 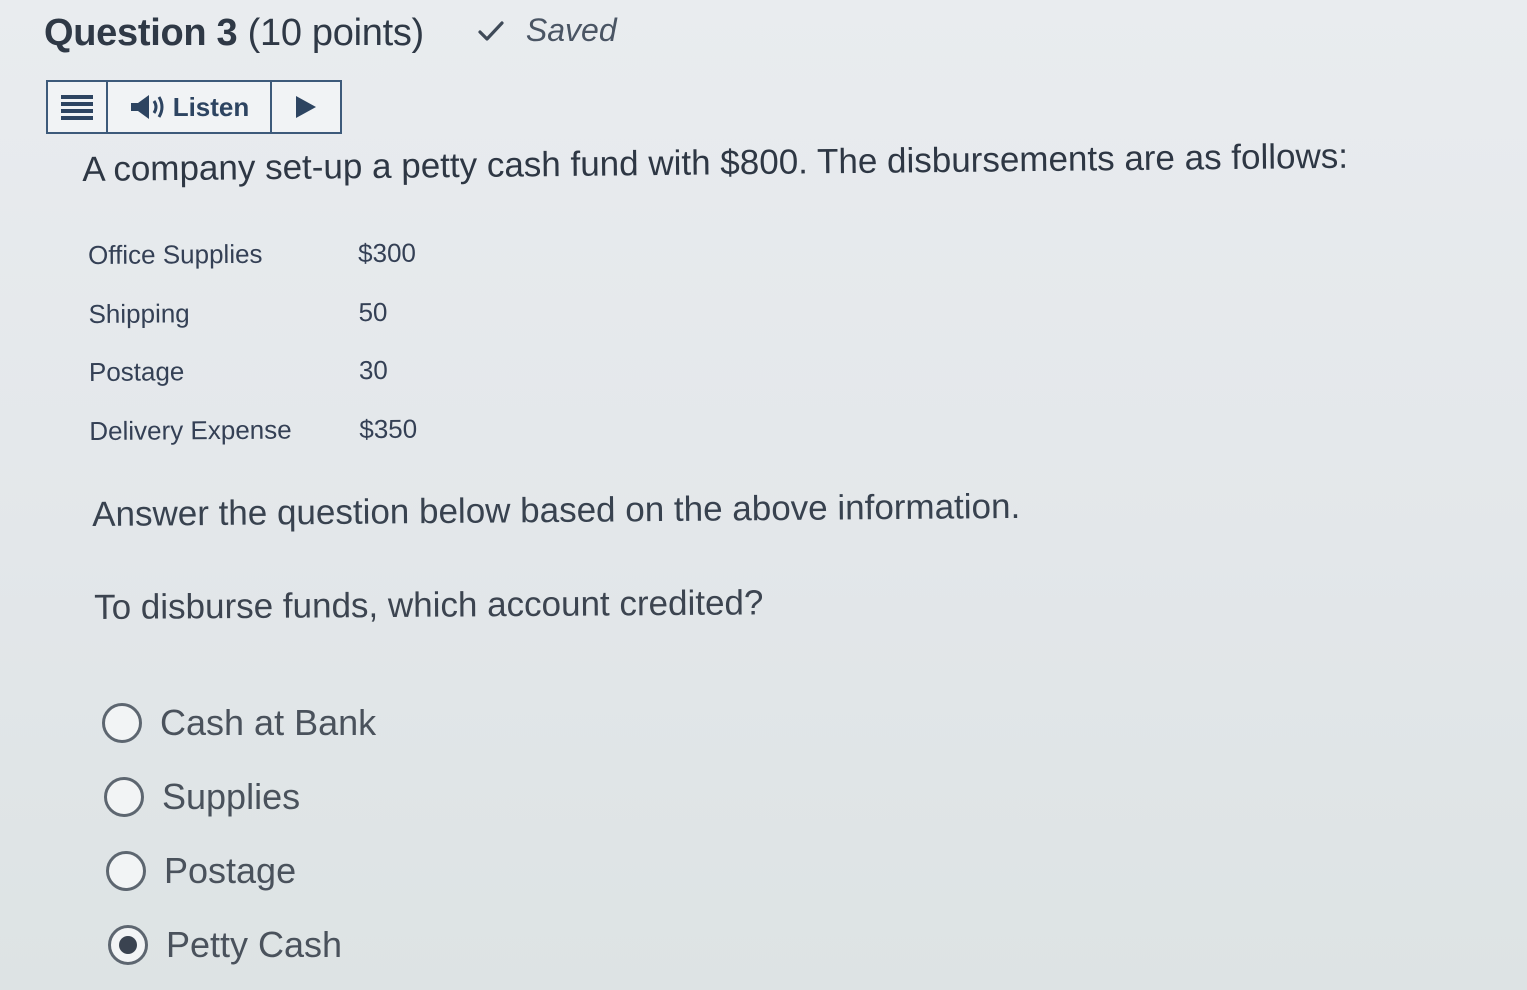 I want to click on option-label: Postage, so click(x=230, y=870).